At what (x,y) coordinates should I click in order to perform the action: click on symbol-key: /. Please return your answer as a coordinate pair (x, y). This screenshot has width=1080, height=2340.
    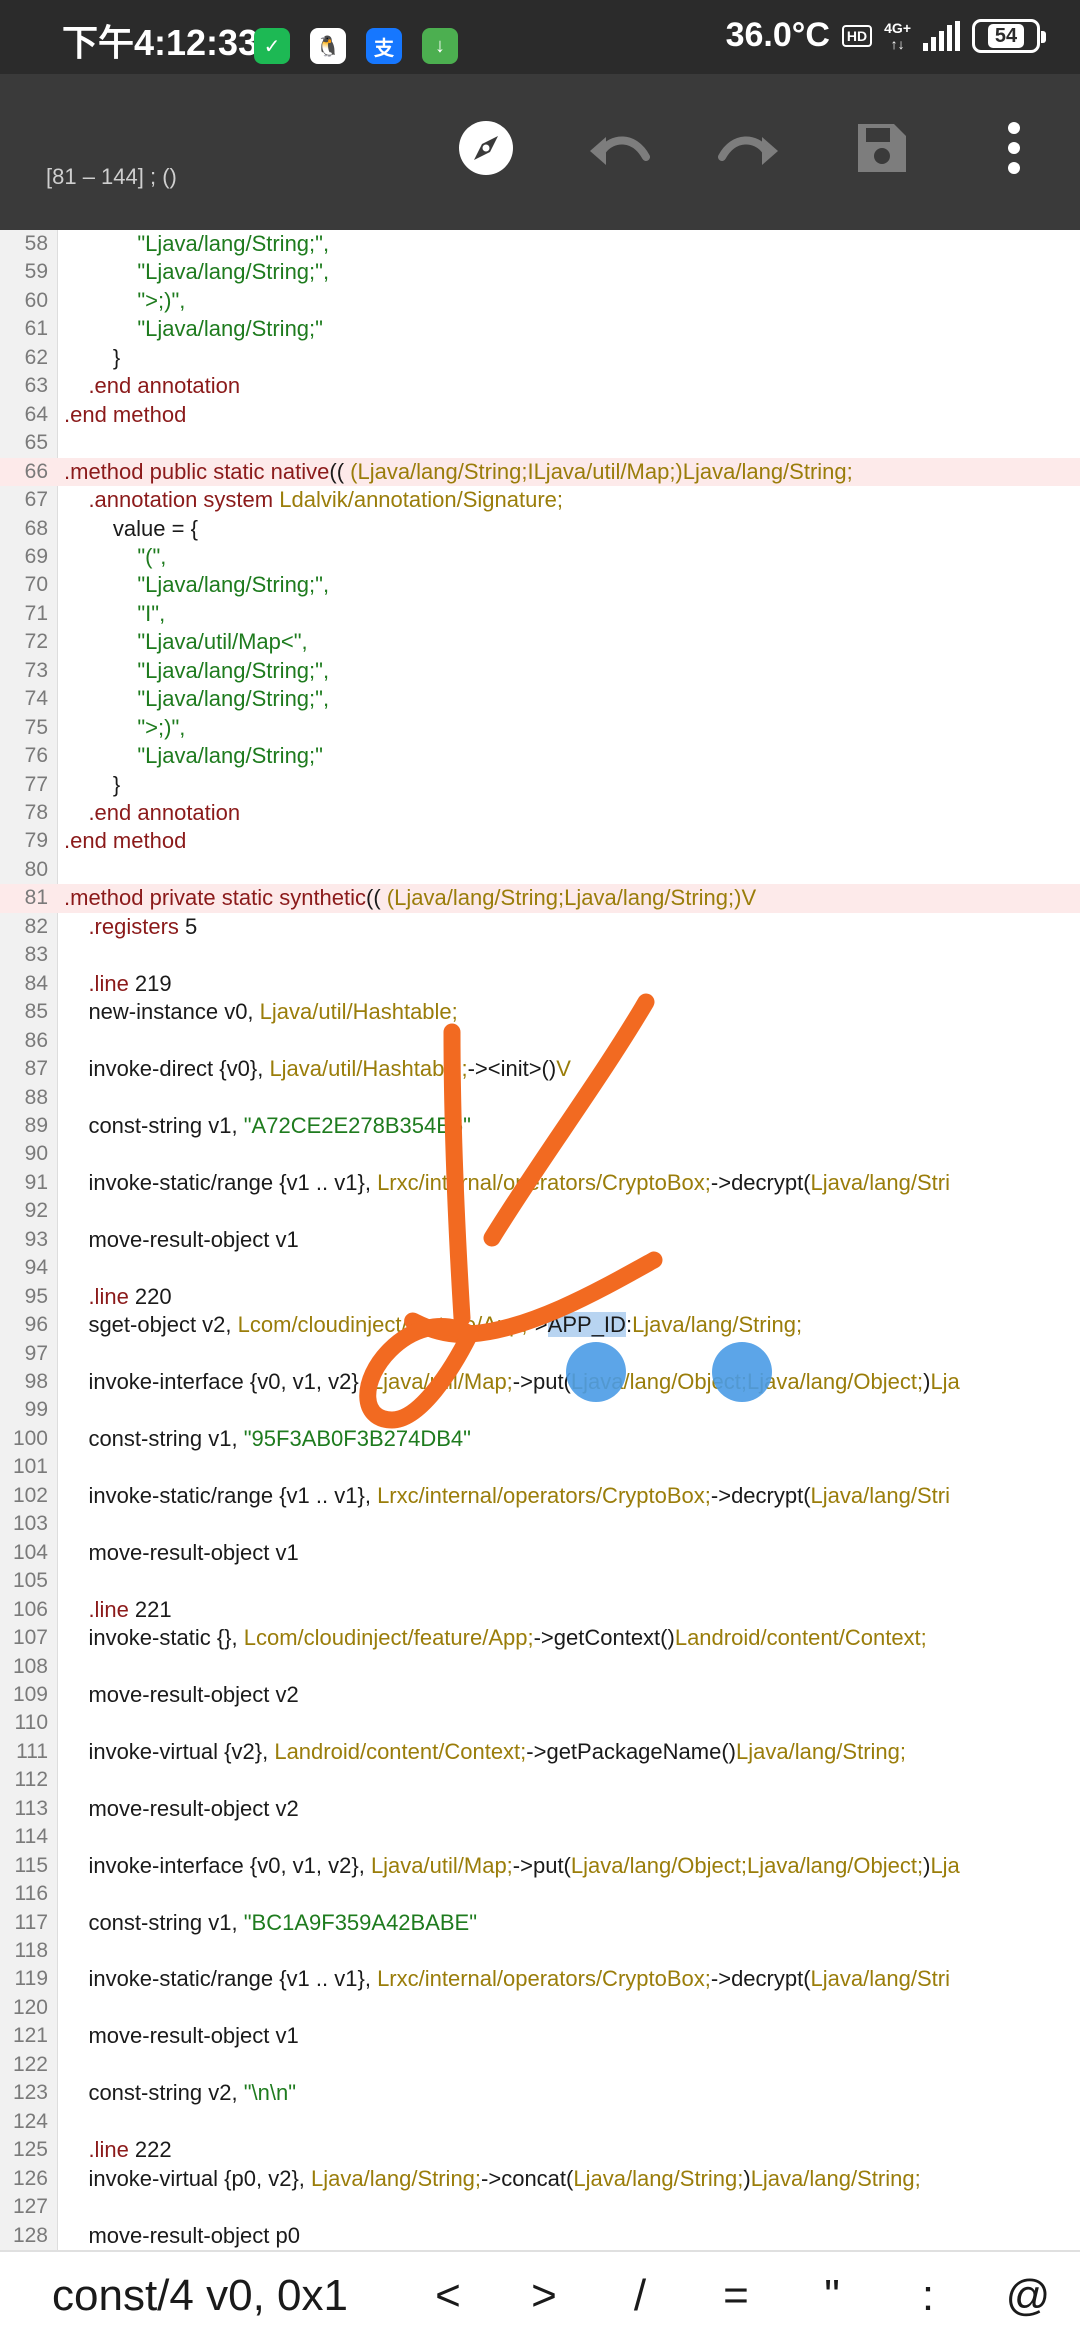
    Looking at the image, I should click on (640, 2296).